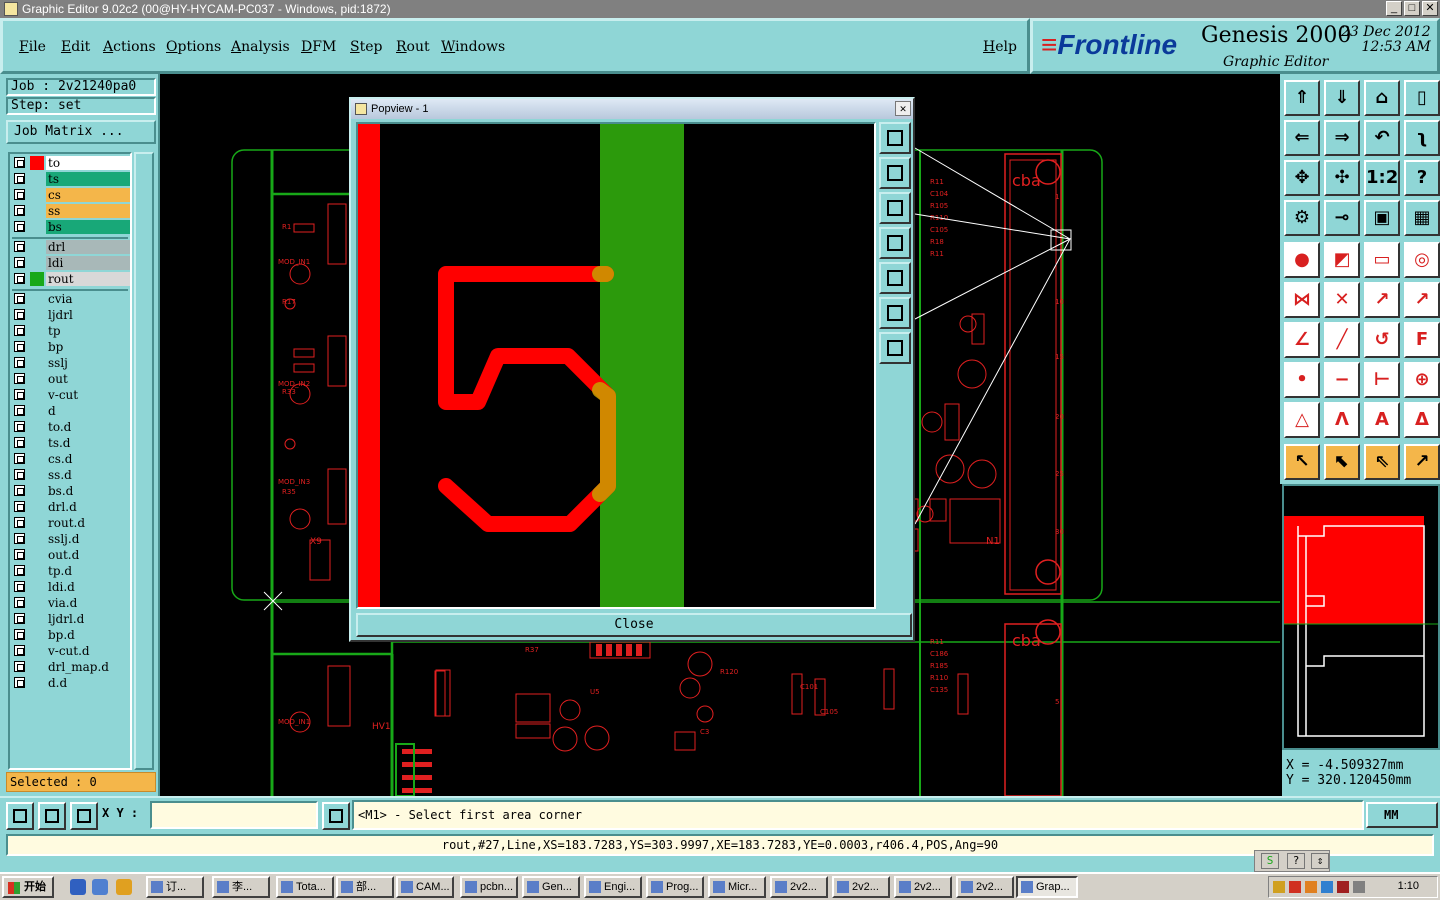 The width and height of the screenshot is (1440, 900). I want to click on layer-name: sslj.d, so click(88, 539).